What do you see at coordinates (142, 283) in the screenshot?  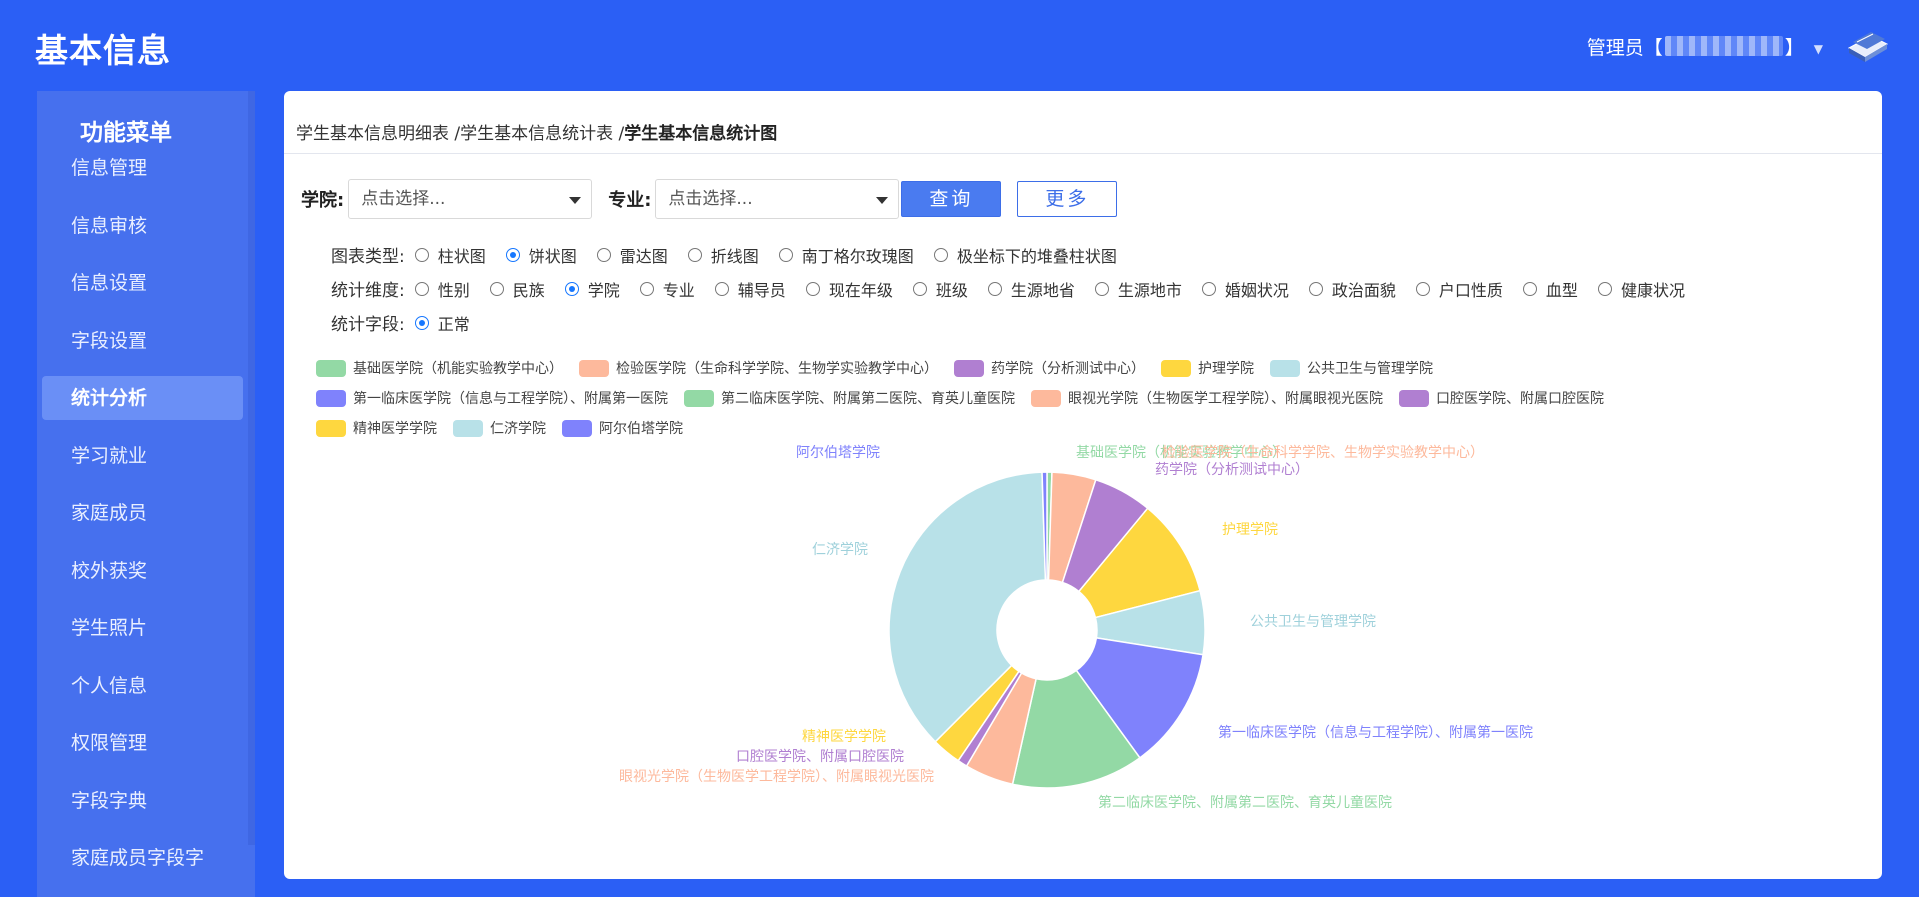 I see `sidebar-item-info-settings: 信息设置` at bounding box center [142, 283].